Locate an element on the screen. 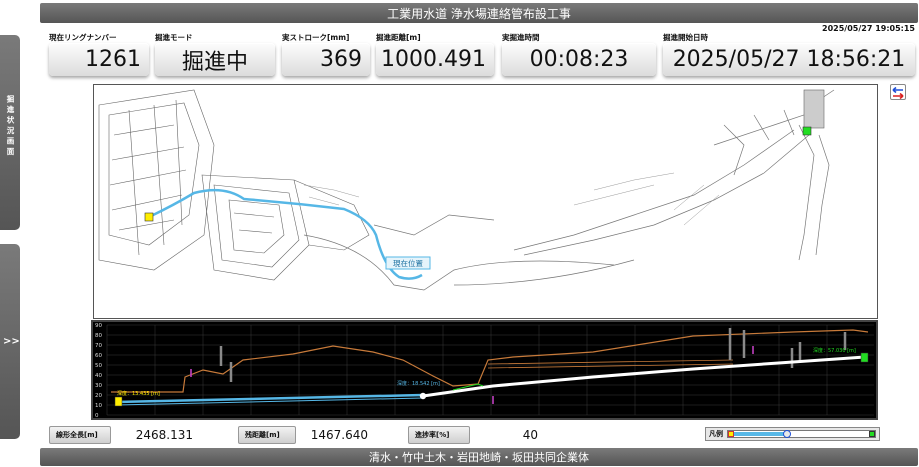  metric-stroke: 実ストローク[mm] 369 is located at coordinates (326, 54).